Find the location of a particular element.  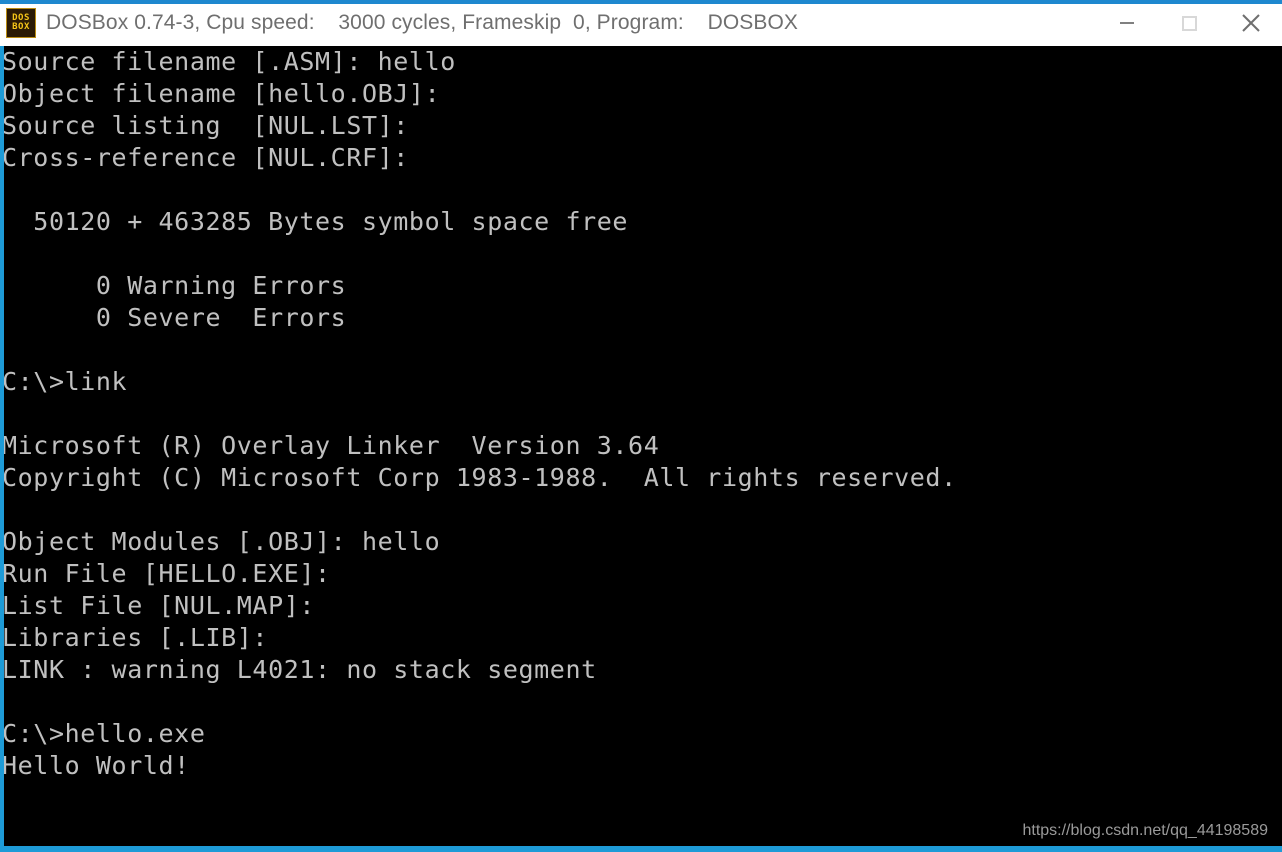

window-top-accent is located at coordinates (641, 2).